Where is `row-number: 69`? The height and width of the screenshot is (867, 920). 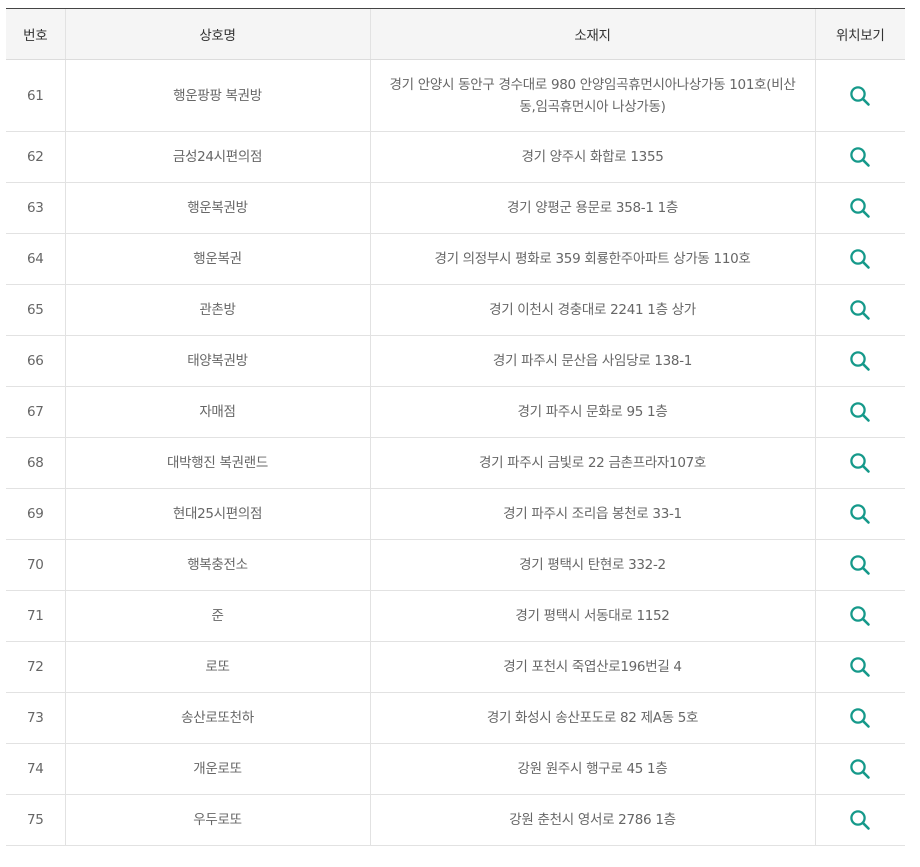 row-number: 69 is located at coordinates (35, 514).